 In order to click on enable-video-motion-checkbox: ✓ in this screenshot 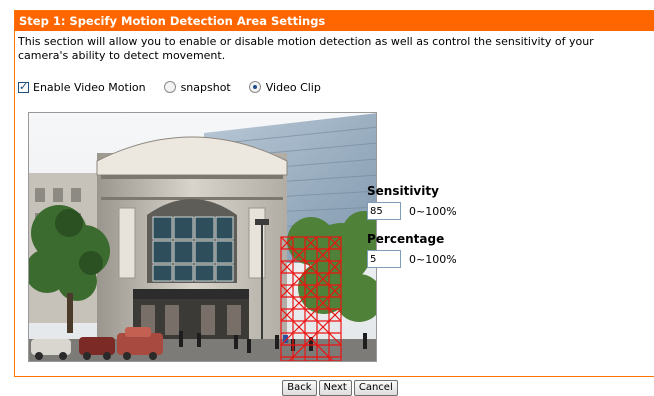, I will do `click(23, 86)`.